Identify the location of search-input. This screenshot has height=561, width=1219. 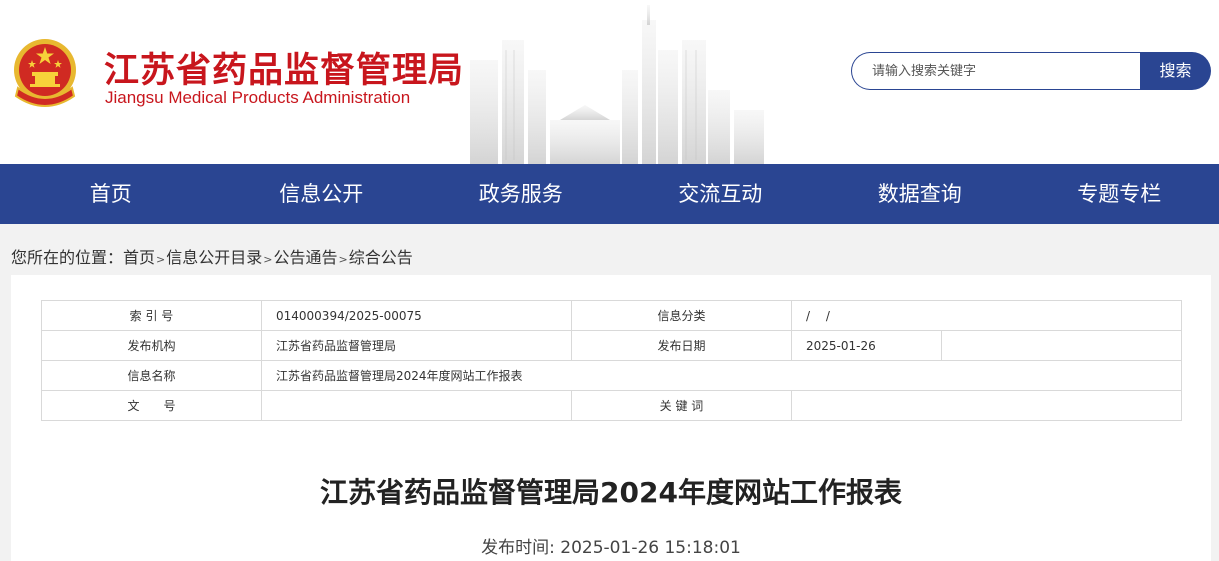
(1002, 71).